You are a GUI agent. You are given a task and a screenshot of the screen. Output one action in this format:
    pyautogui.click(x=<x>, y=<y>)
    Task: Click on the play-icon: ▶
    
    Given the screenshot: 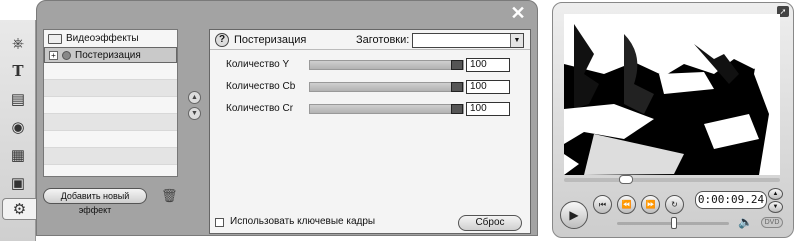 What is the action you would take?
    pyautogui.click(x=574, y=215)
    